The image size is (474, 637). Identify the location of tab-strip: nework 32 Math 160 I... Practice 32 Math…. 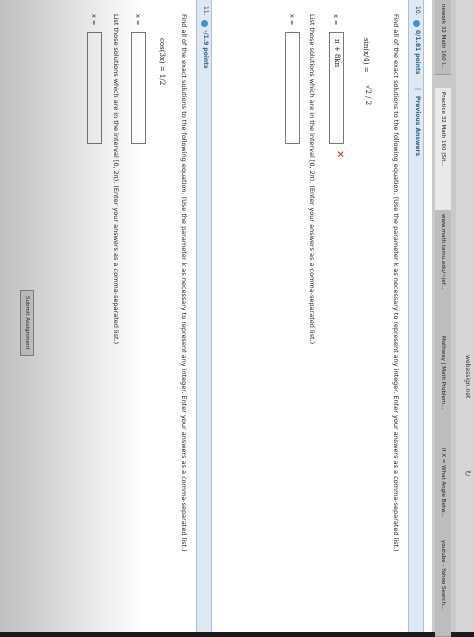
(443, 318).